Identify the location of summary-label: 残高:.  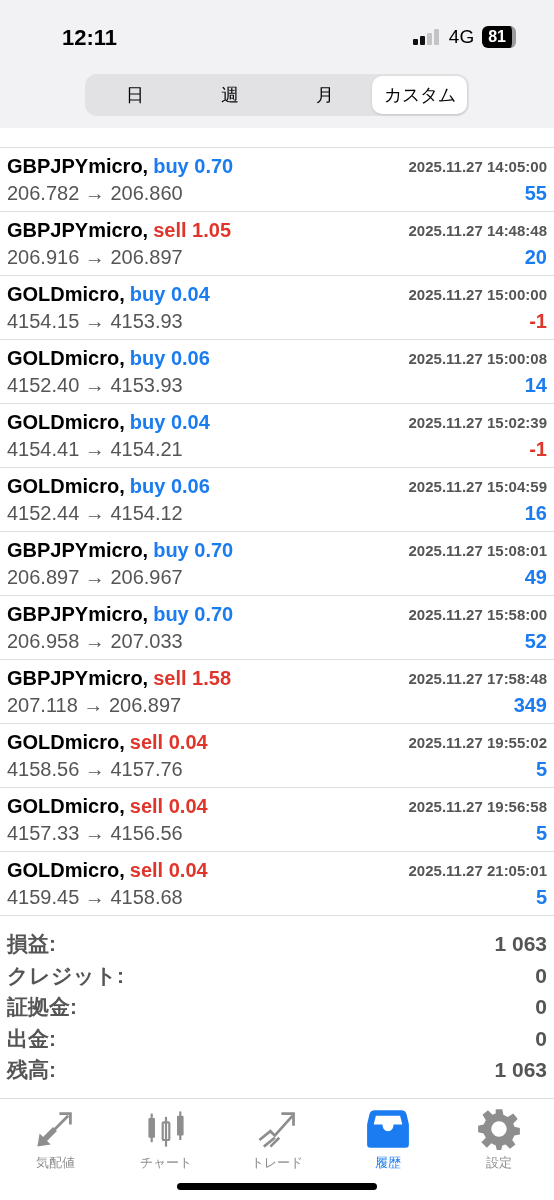
(31, 1070).